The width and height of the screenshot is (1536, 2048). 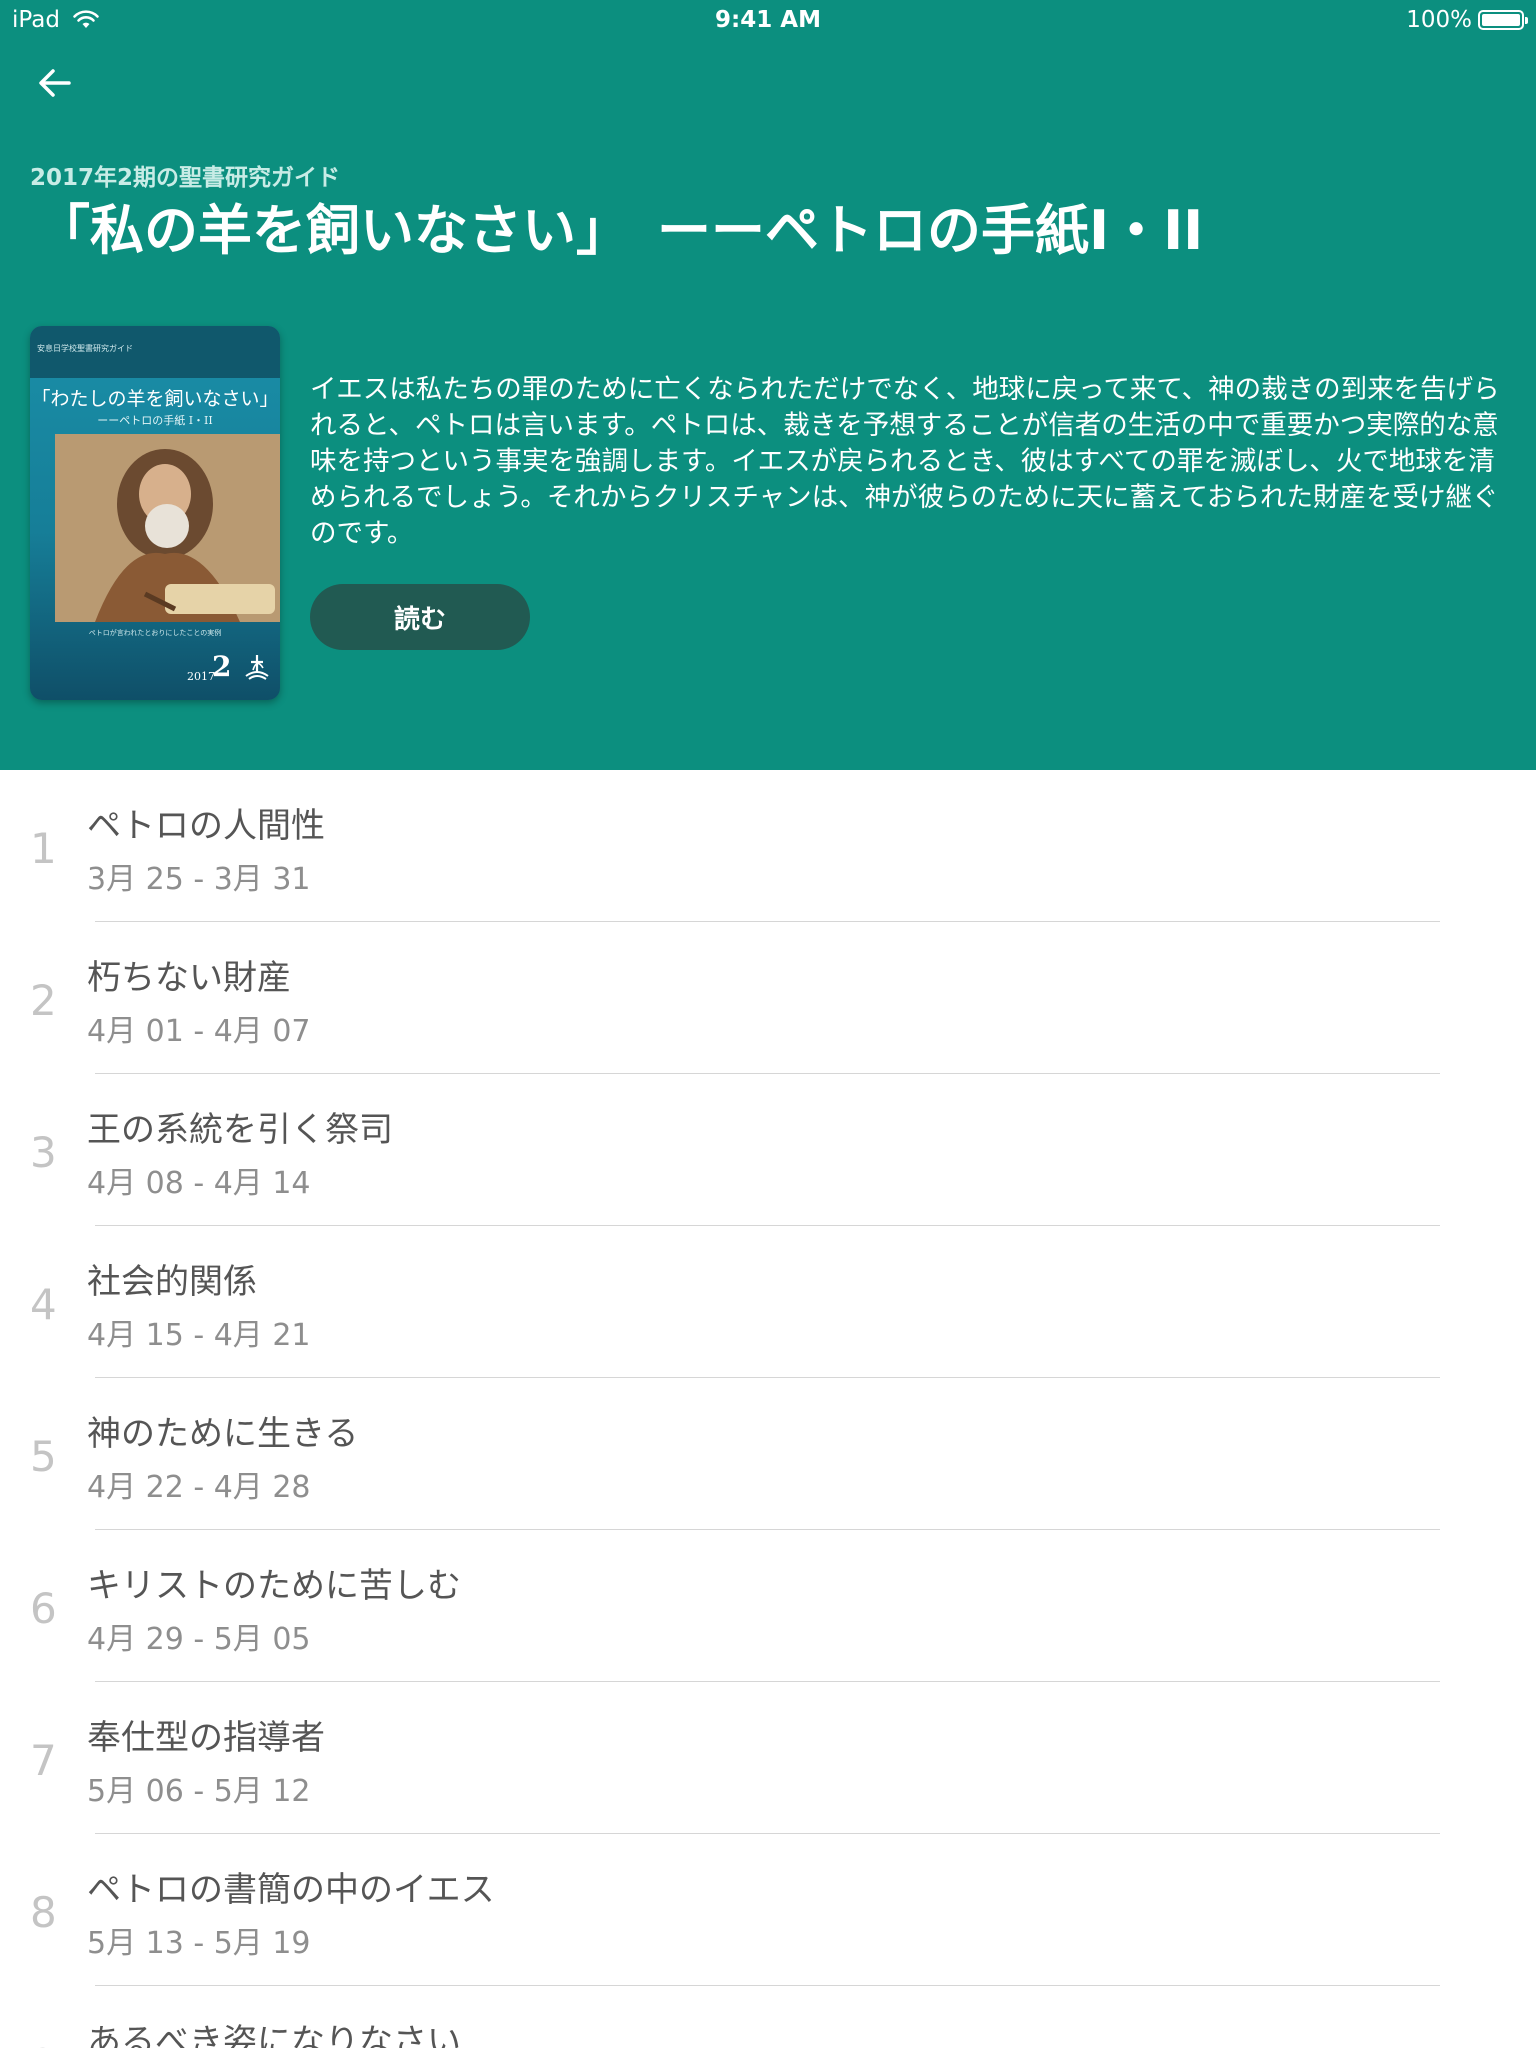 I want to click on lesson-item: 9あるべき姿になりなさい5月 20 - 5月 26, so click(x=768, y=2017).